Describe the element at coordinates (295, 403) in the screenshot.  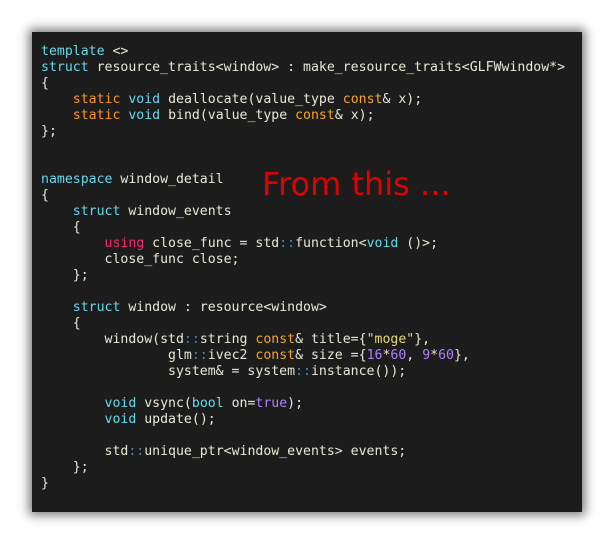
I see `code-token-plain: );` at that location.